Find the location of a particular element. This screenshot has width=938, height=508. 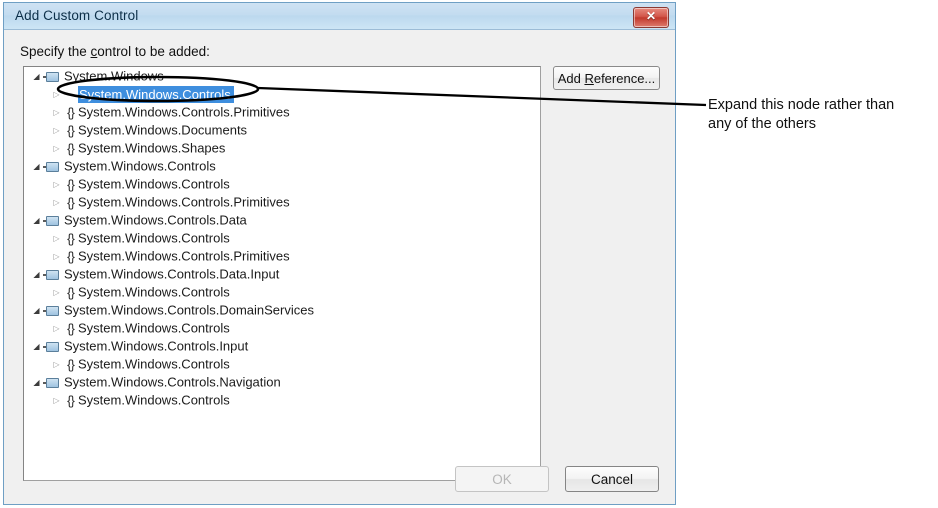

close-icon: ✕ is located at coordinates (651, 16).